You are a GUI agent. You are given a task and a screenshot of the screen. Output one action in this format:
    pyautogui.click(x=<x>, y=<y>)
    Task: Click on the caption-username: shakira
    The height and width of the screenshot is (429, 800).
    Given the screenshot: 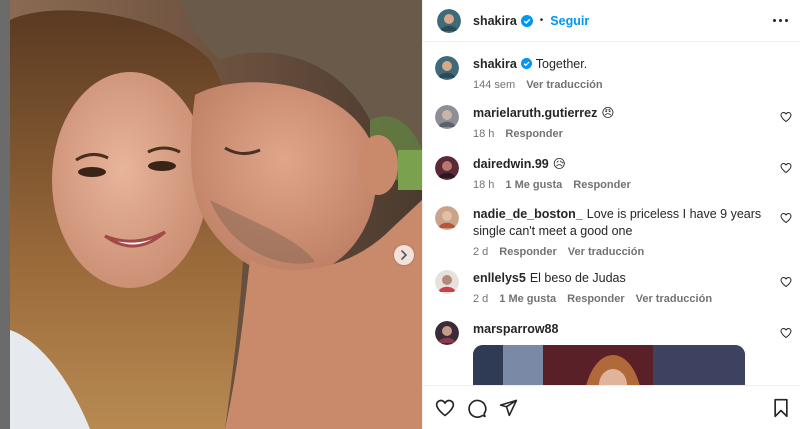 What is the action you would take?
    pyautogui.click(x=495, y=64)
    